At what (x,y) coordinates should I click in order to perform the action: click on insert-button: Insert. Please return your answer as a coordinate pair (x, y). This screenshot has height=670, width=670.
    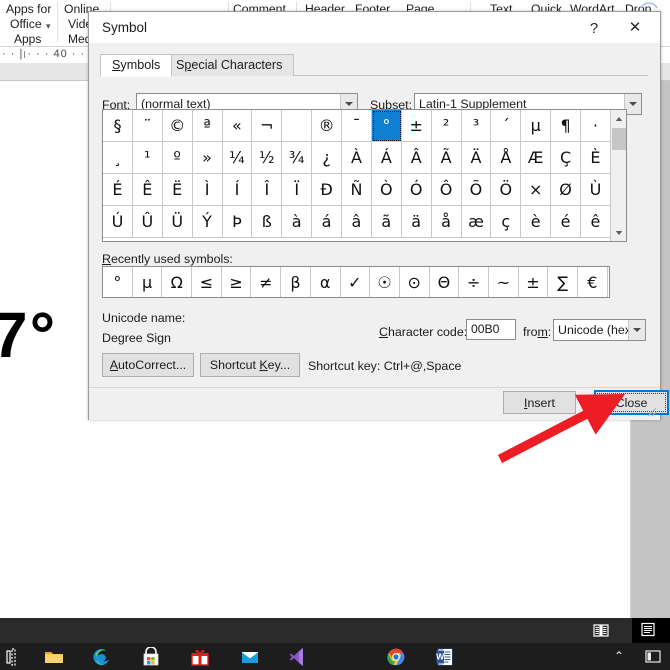
    Looking at the image, I should click on (539, 402).